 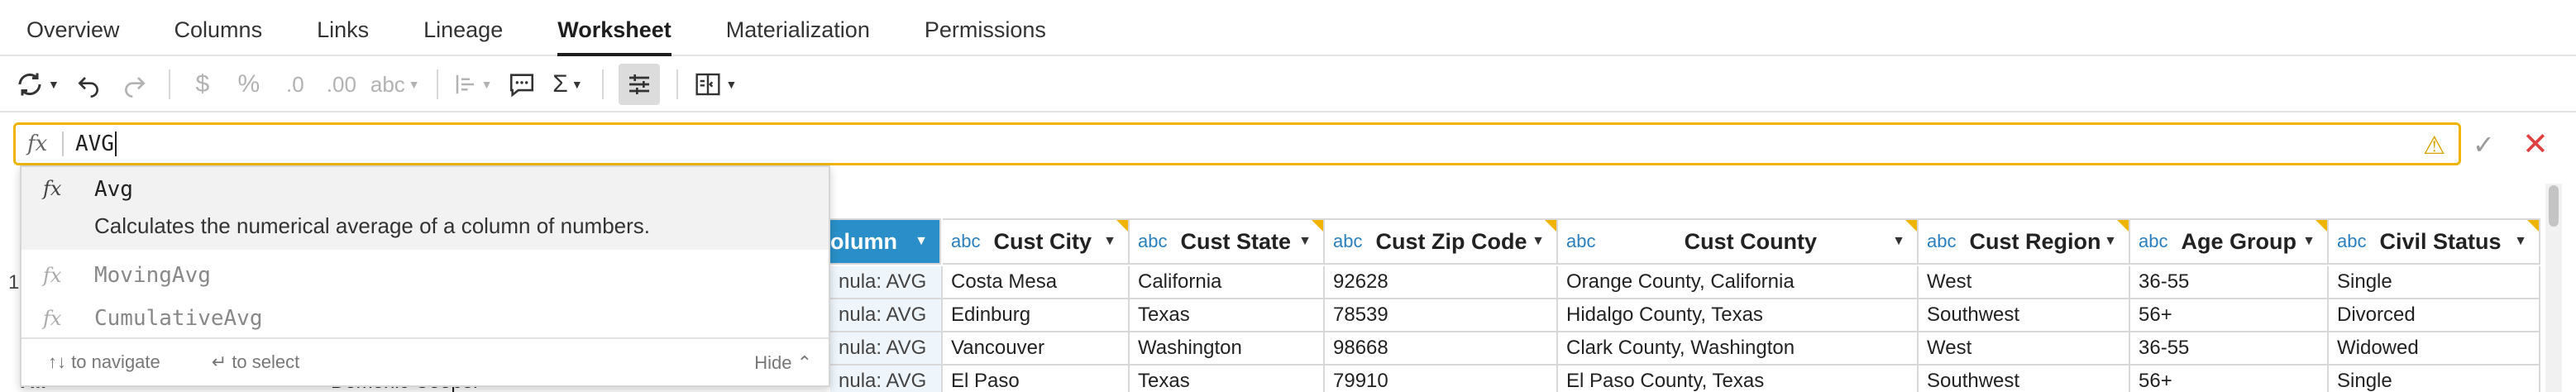 What do you see at coordinates (985, 36) in the screenshot?
I see `tab-permissions: Permissions` at bounding box center [985, 36].